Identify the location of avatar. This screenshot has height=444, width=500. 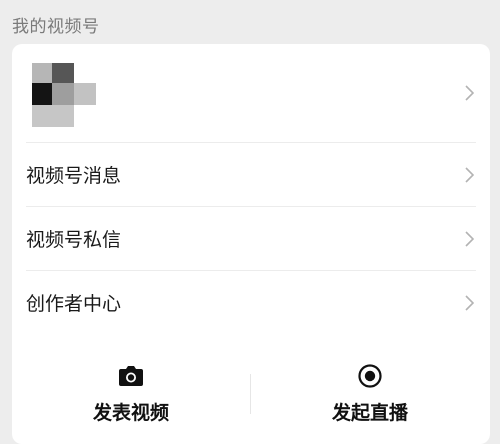
(64, 95).